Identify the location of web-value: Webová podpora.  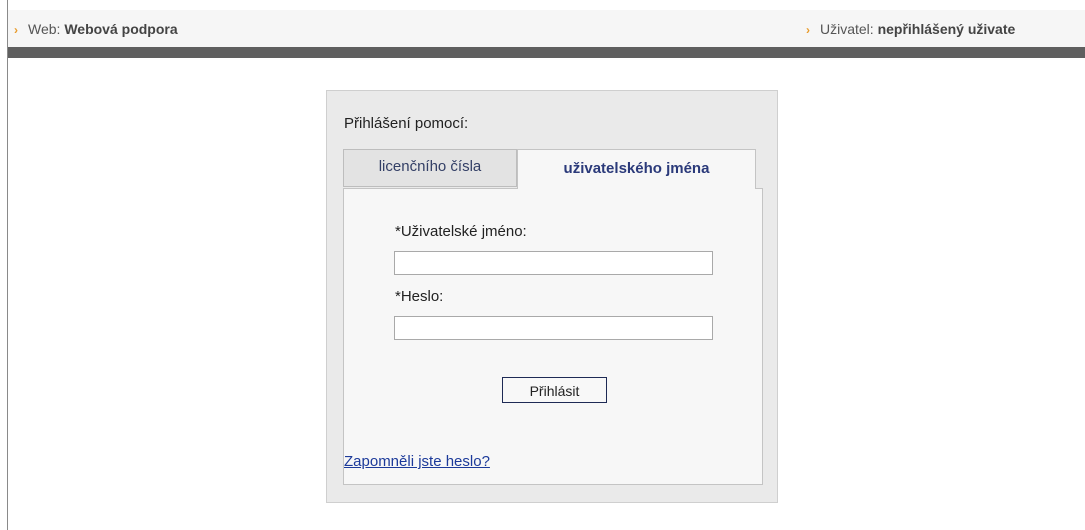
(121, 29).